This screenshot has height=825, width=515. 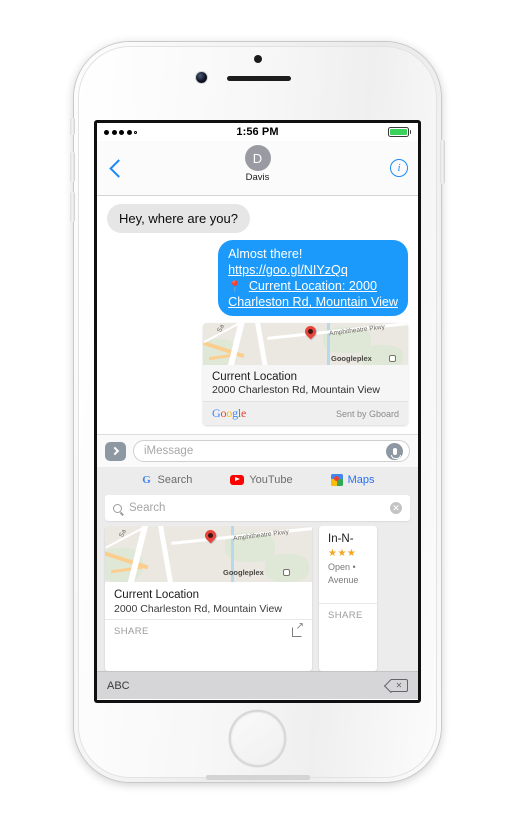 I want to click on share-button: SHARE, so click(x=131, y=631).